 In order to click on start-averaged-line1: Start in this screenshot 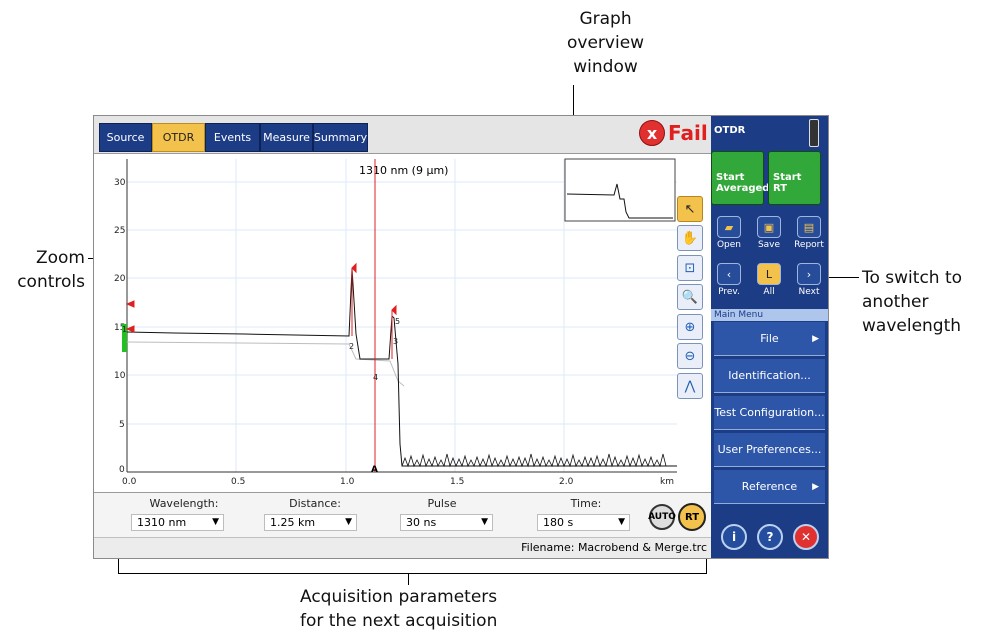, I will do `click(730, 177)`.